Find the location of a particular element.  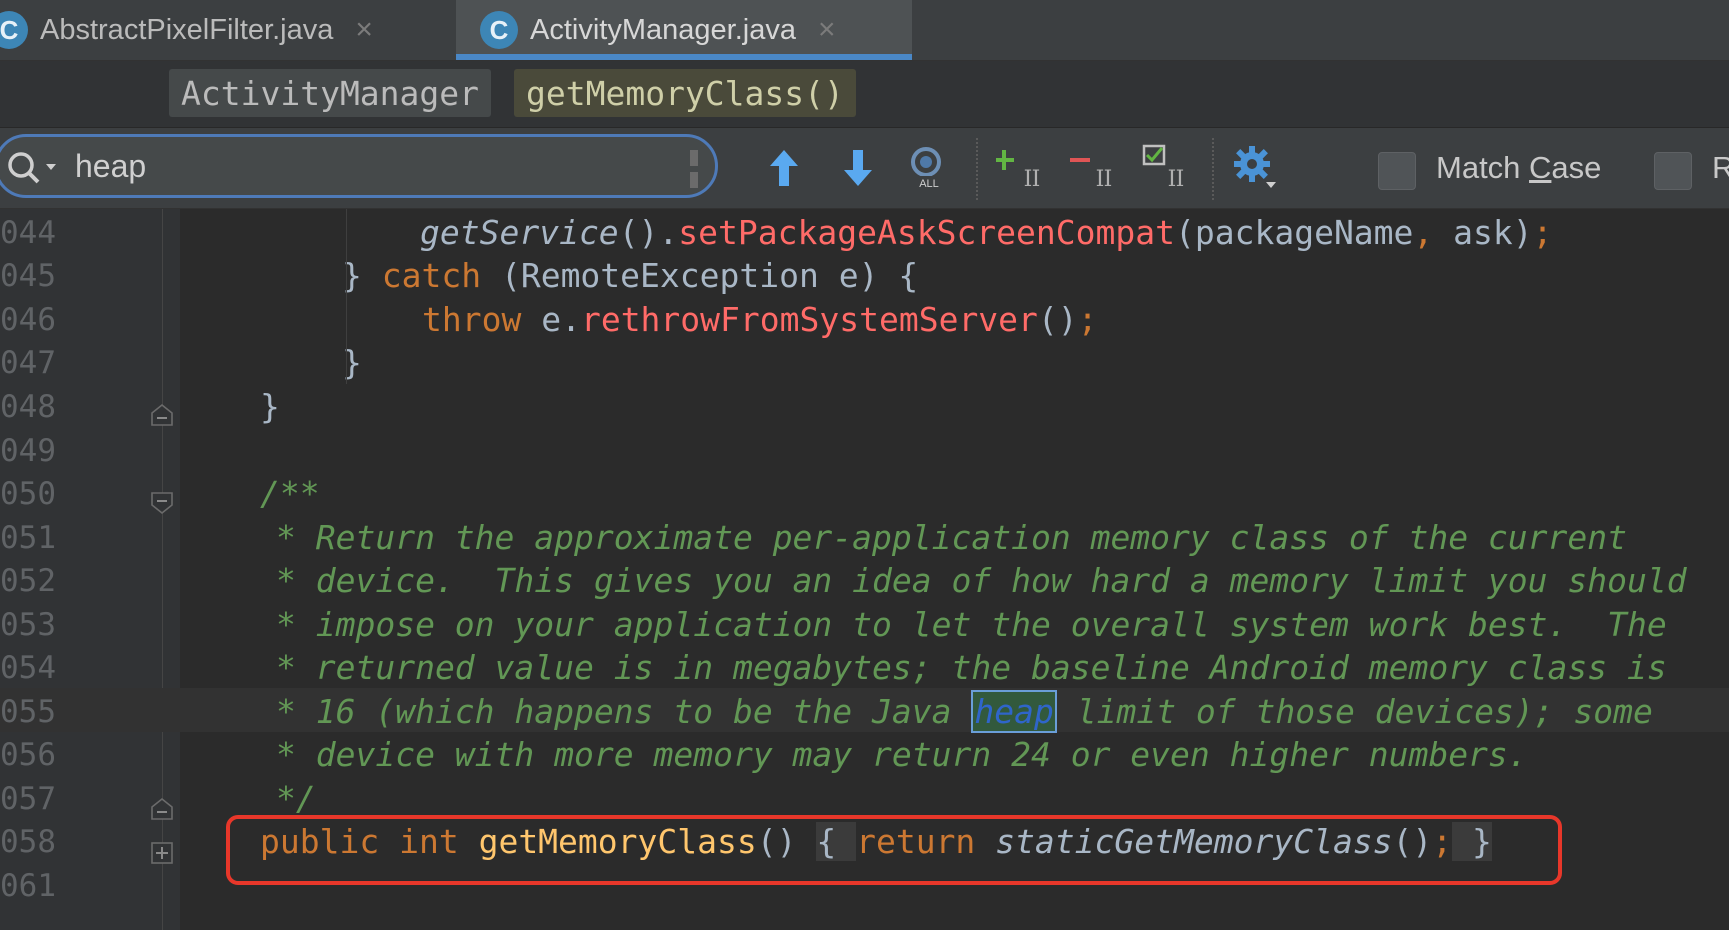

expand-fold-icon is located at coordinates (162, 853).